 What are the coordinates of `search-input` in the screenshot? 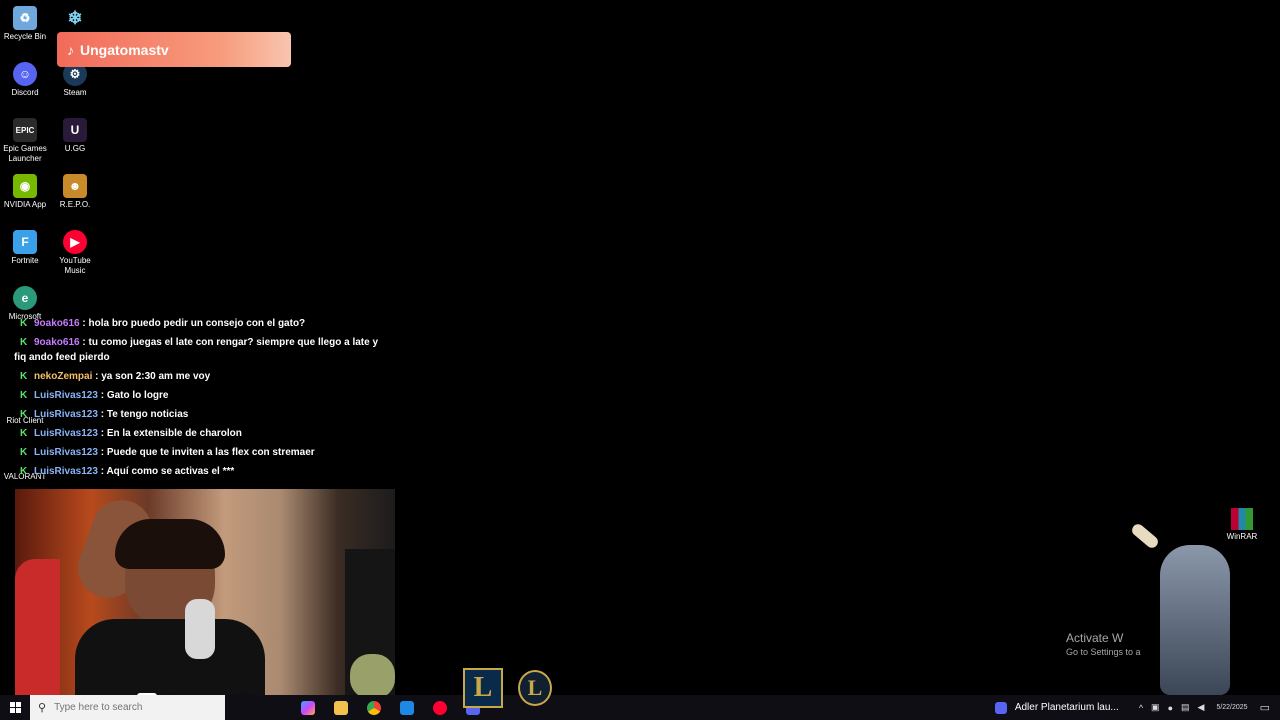 It's located at (129, 707).